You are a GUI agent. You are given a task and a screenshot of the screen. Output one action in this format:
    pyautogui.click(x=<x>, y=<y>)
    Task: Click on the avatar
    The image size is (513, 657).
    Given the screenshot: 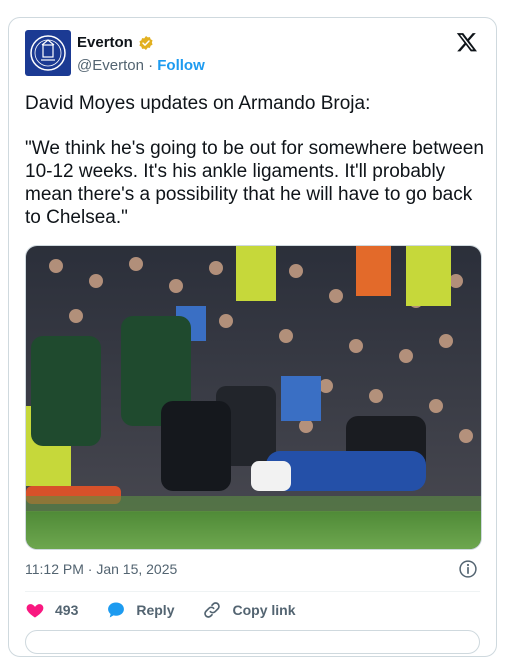 What is the action you would take?
    pyautogui.click(x=48, y=53)
    